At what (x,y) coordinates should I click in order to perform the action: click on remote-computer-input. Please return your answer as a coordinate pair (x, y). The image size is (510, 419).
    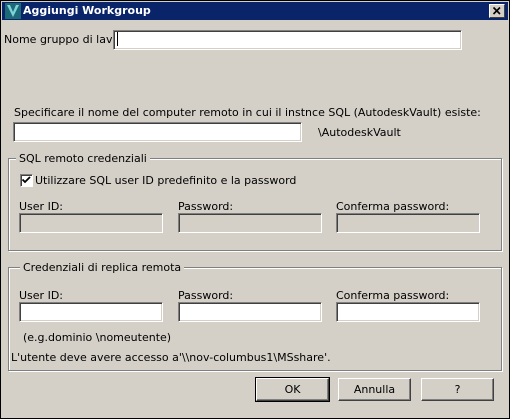
    Looking at the image, I should click on (157, 132).